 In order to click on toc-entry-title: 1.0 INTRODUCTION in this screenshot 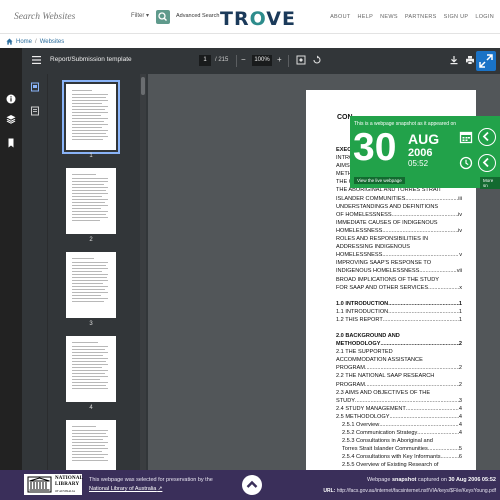, I will do `click(362, 303)`.